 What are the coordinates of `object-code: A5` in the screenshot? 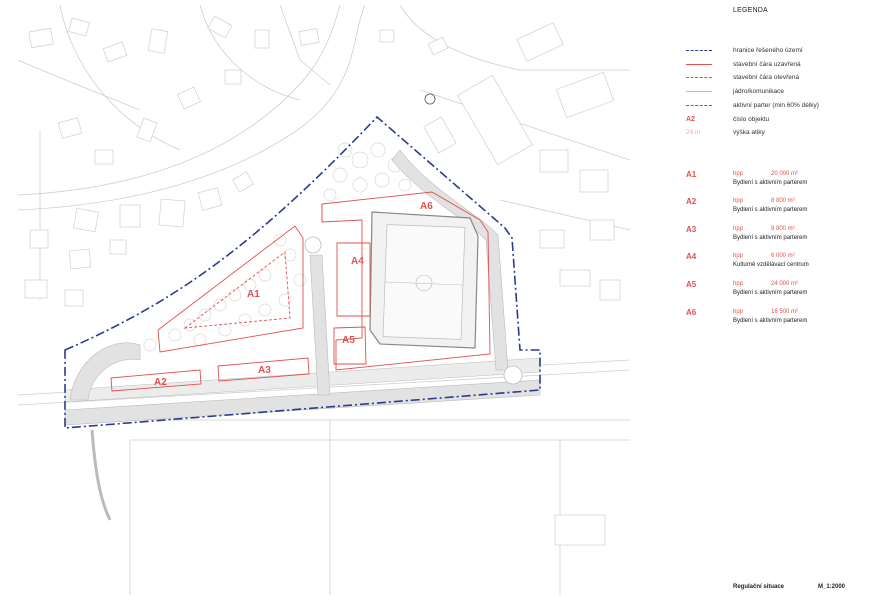 It's located at (691, 284).